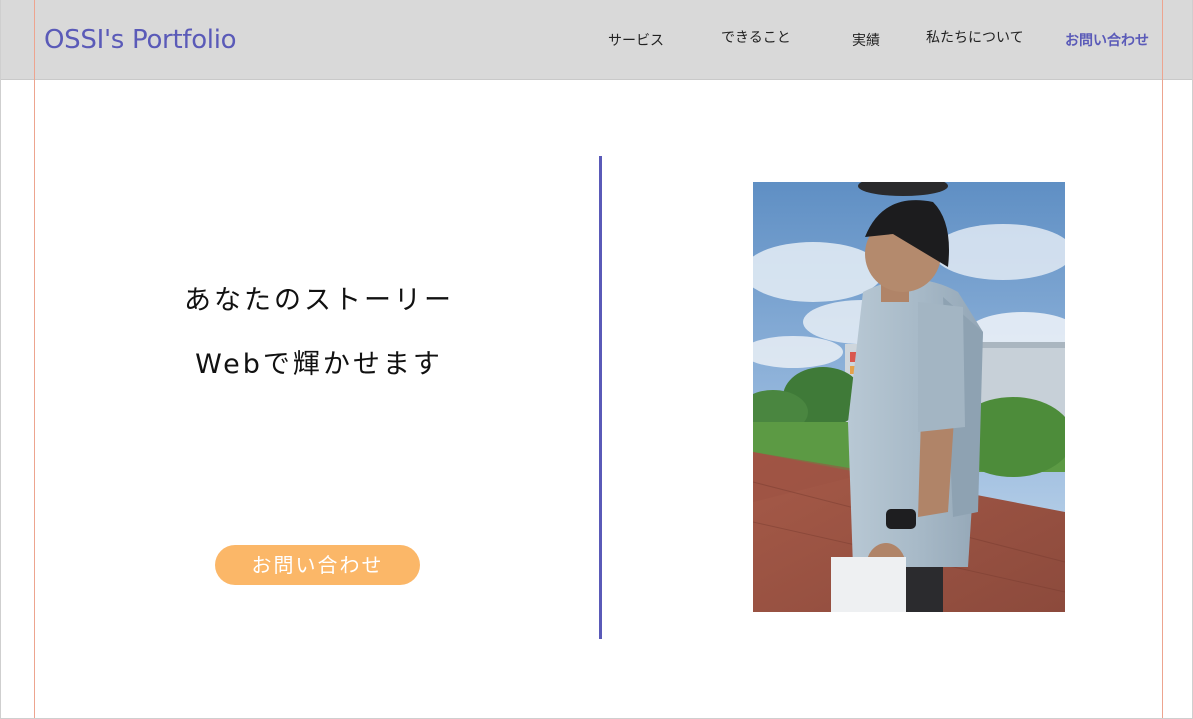 This screenshot has height=719, width=1193. Describe the element at coordinates (866, 41) in the screenshot. I see `nav-item-works: 実績` at that location.